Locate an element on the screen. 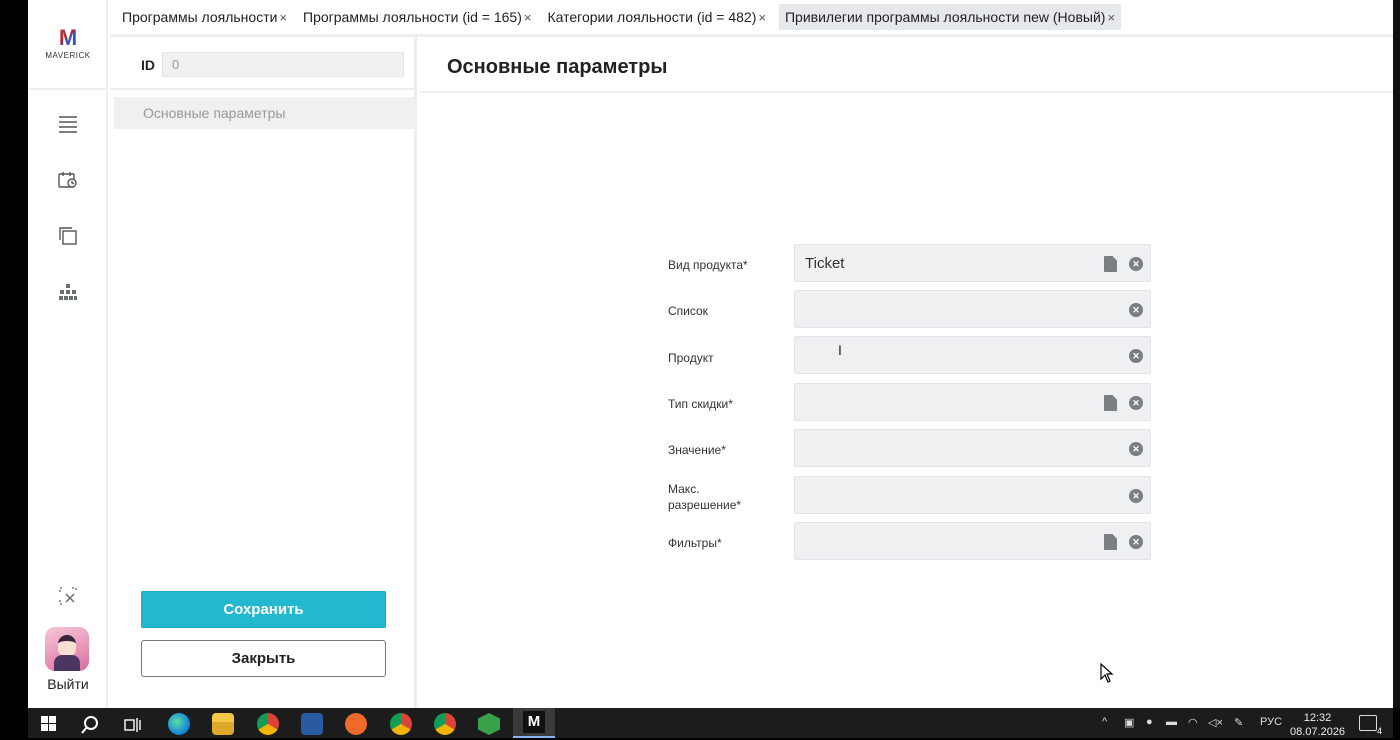  copy-icon is located at coordinates (68, 236).